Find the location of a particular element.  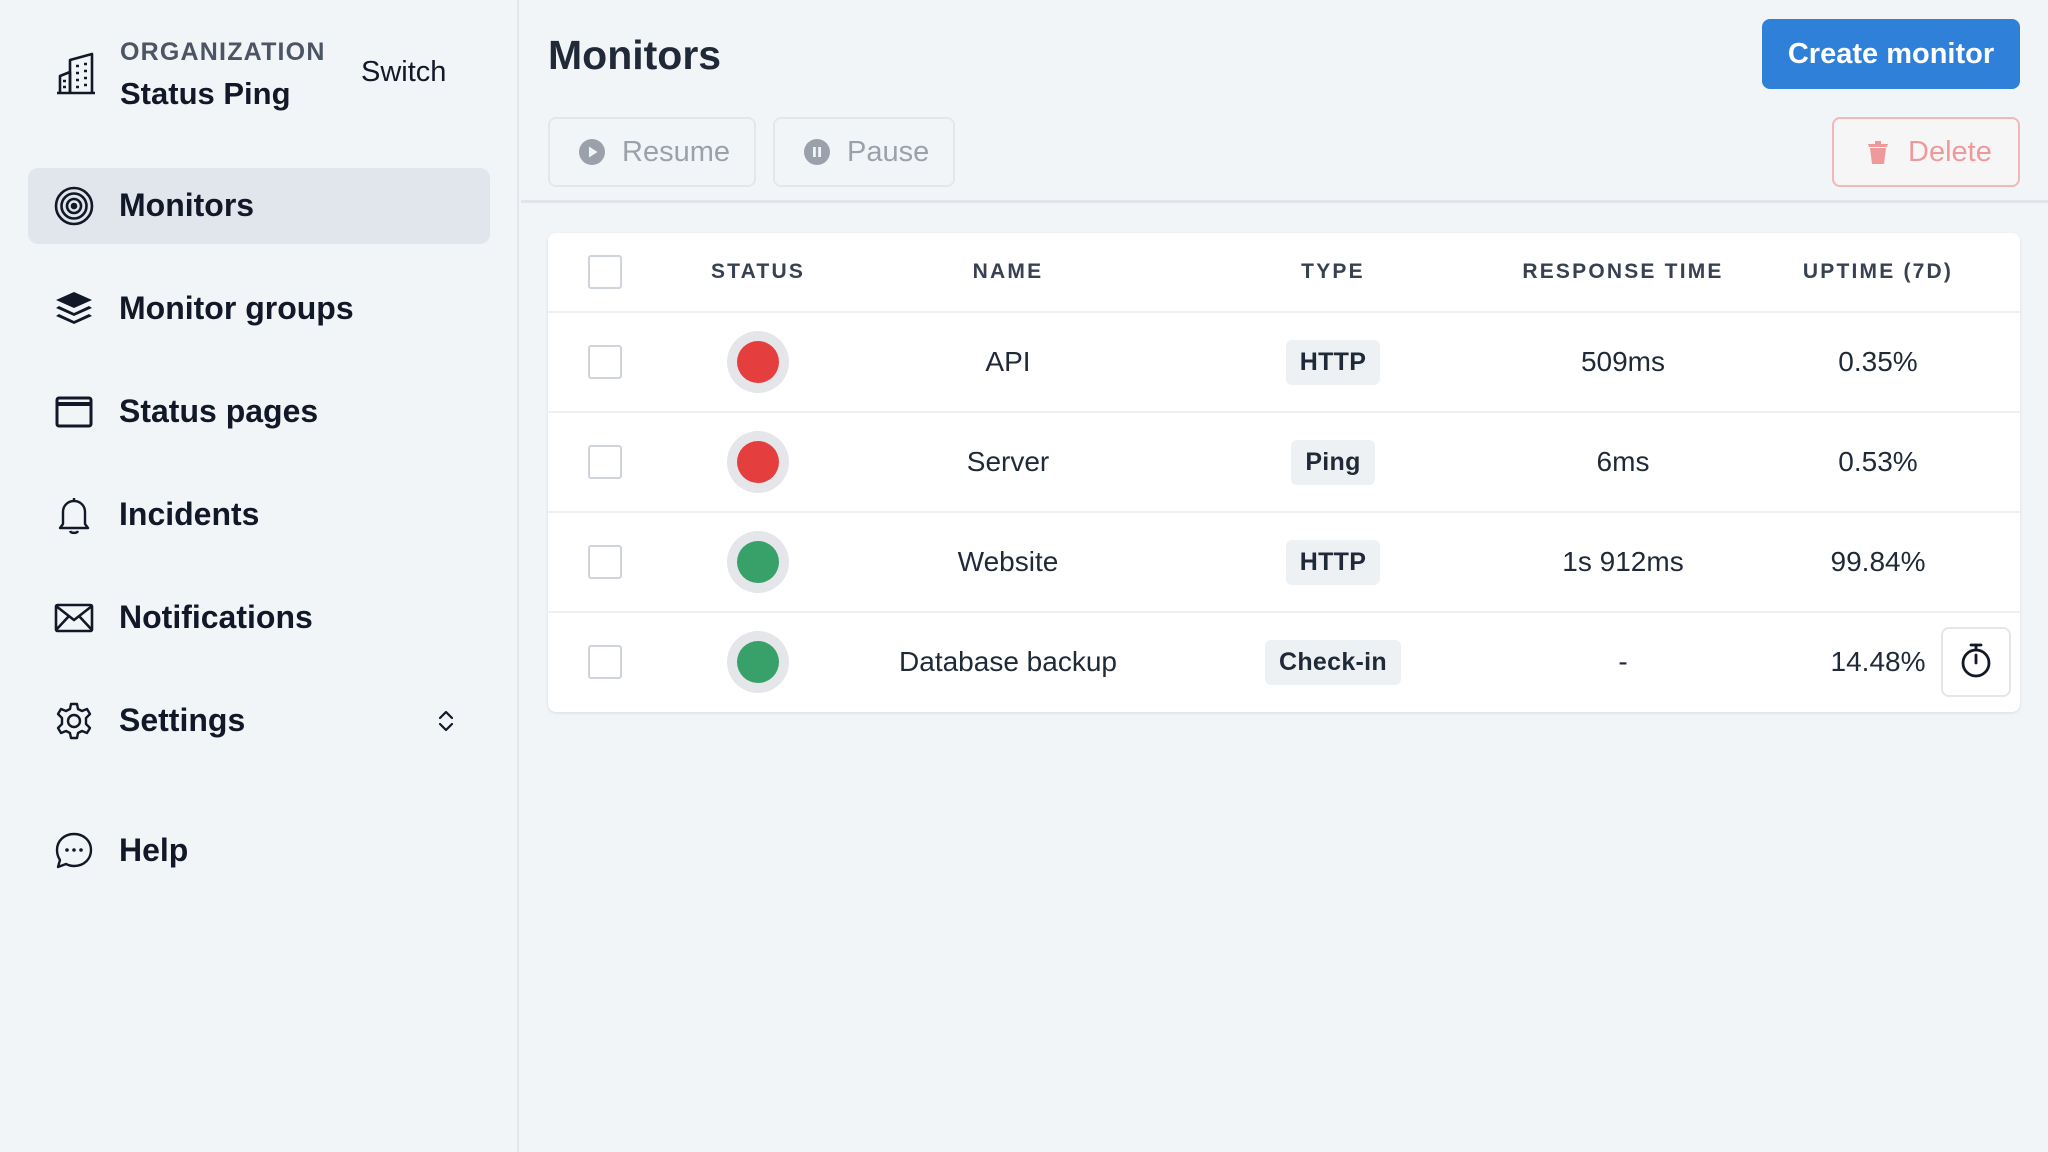

column-header-status: STATUS is located at coordinates (758, 272).